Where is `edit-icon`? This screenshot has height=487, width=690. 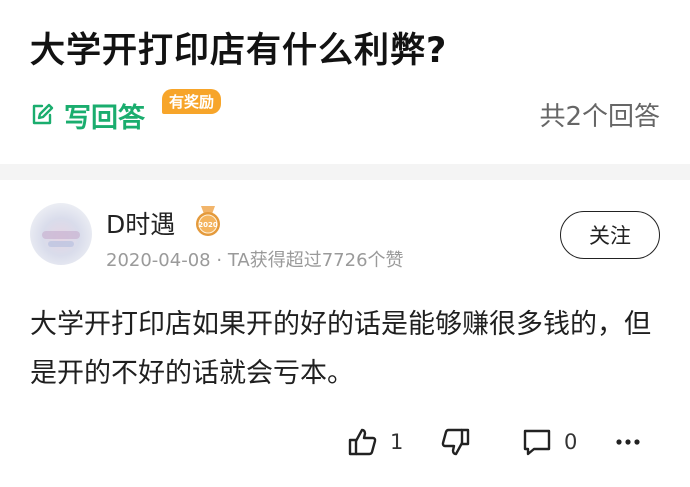 edit-icon is located at coordinates (43, 114).